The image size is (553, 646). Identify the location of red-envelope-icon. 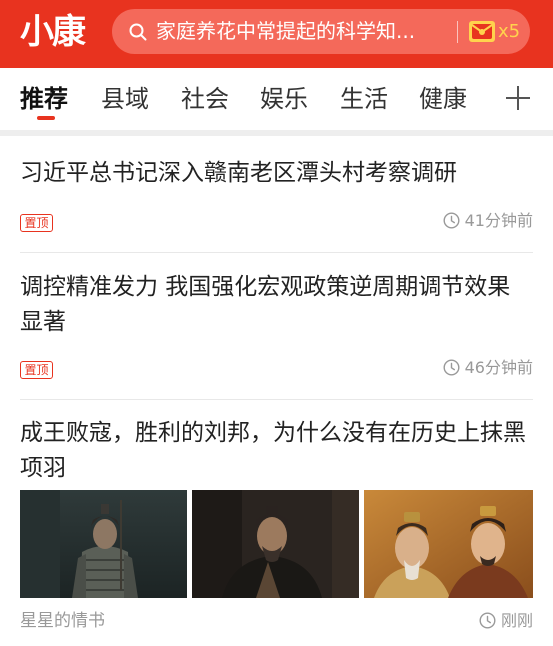
(482, 31).